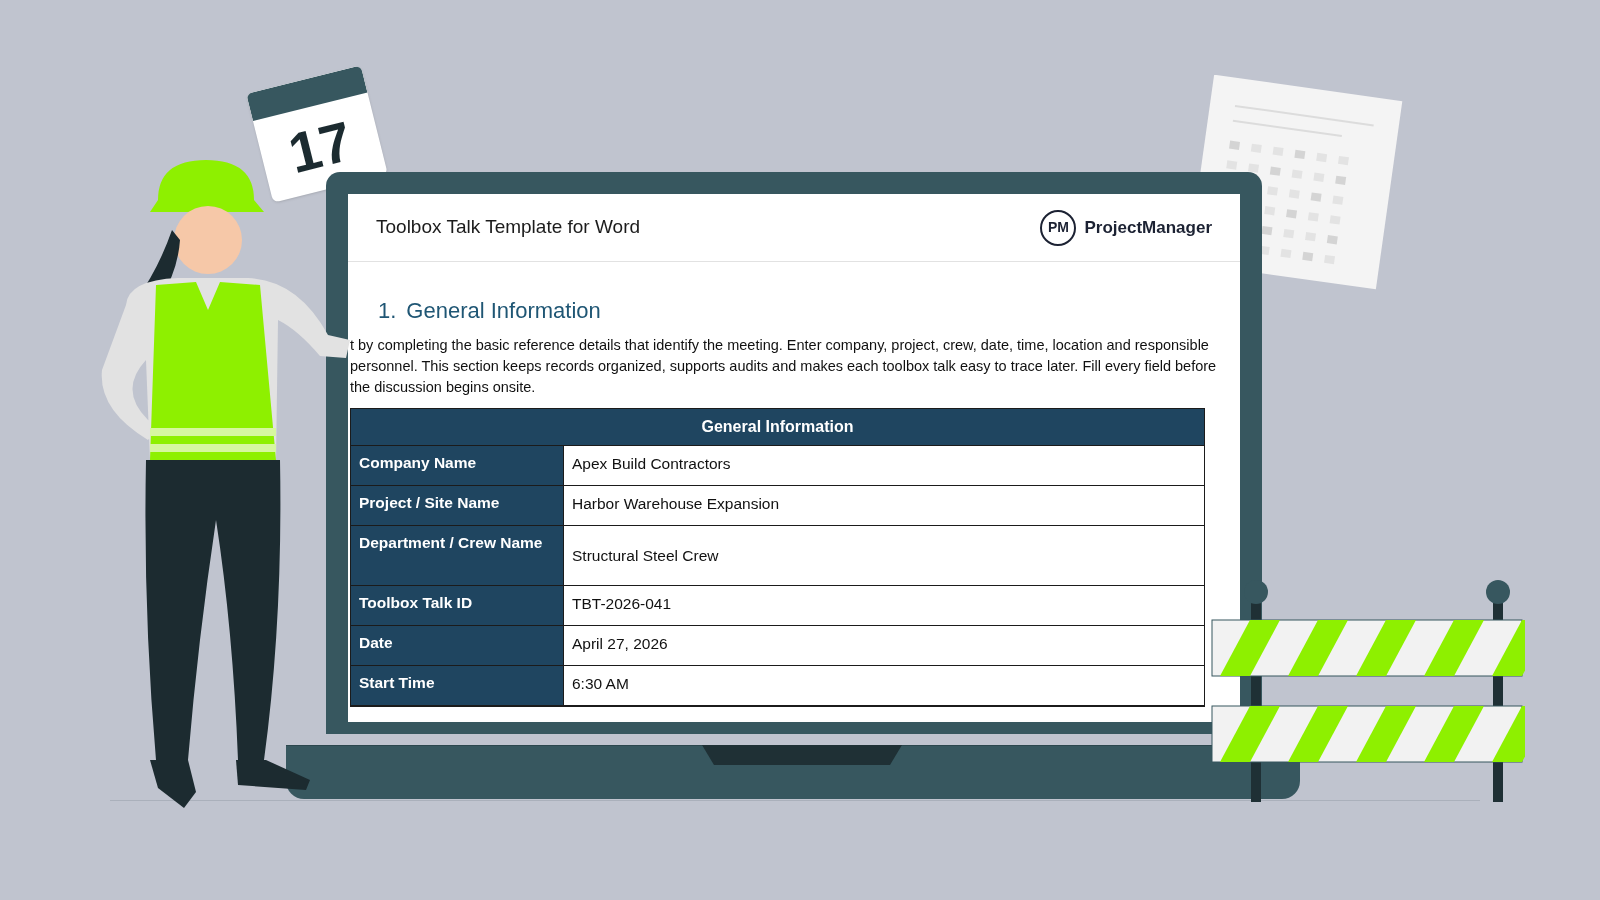  Describe the element at coordinates (320, 147) in the screenshot. I see `calendar-day: 17` at that location.